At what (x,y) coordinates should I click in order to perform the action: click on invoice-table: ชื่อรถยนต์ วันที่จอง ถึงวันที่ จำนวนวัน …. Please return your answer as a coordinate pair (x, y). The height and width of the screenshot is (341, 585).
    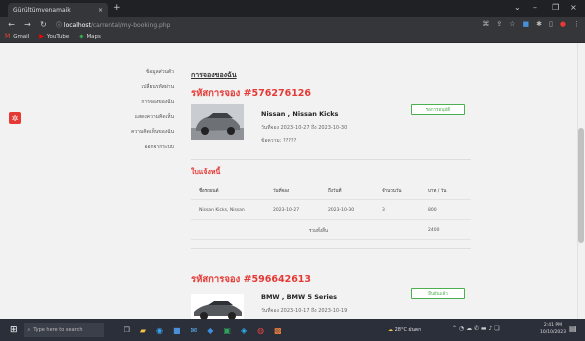
    Looking at the image, I should click on (331, 210).